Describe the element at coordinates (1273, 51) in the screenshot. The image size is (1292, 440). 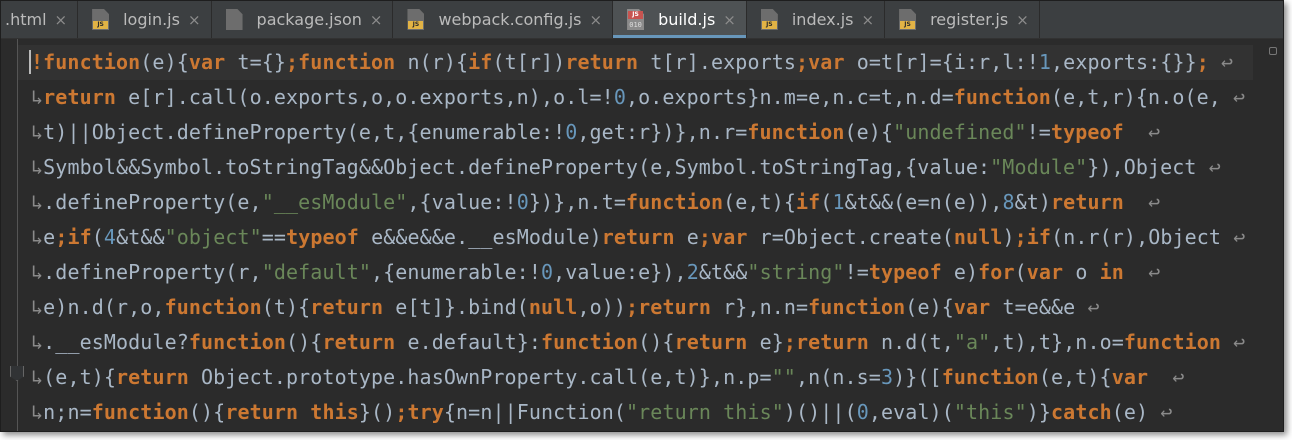
I see `scroll-marker-icon` at that location.